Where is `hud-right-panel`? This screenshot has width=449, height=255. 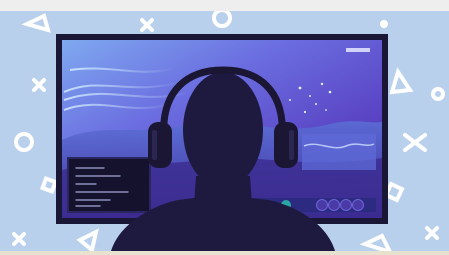 hud-right-panel is located at coordinates (339, 152).